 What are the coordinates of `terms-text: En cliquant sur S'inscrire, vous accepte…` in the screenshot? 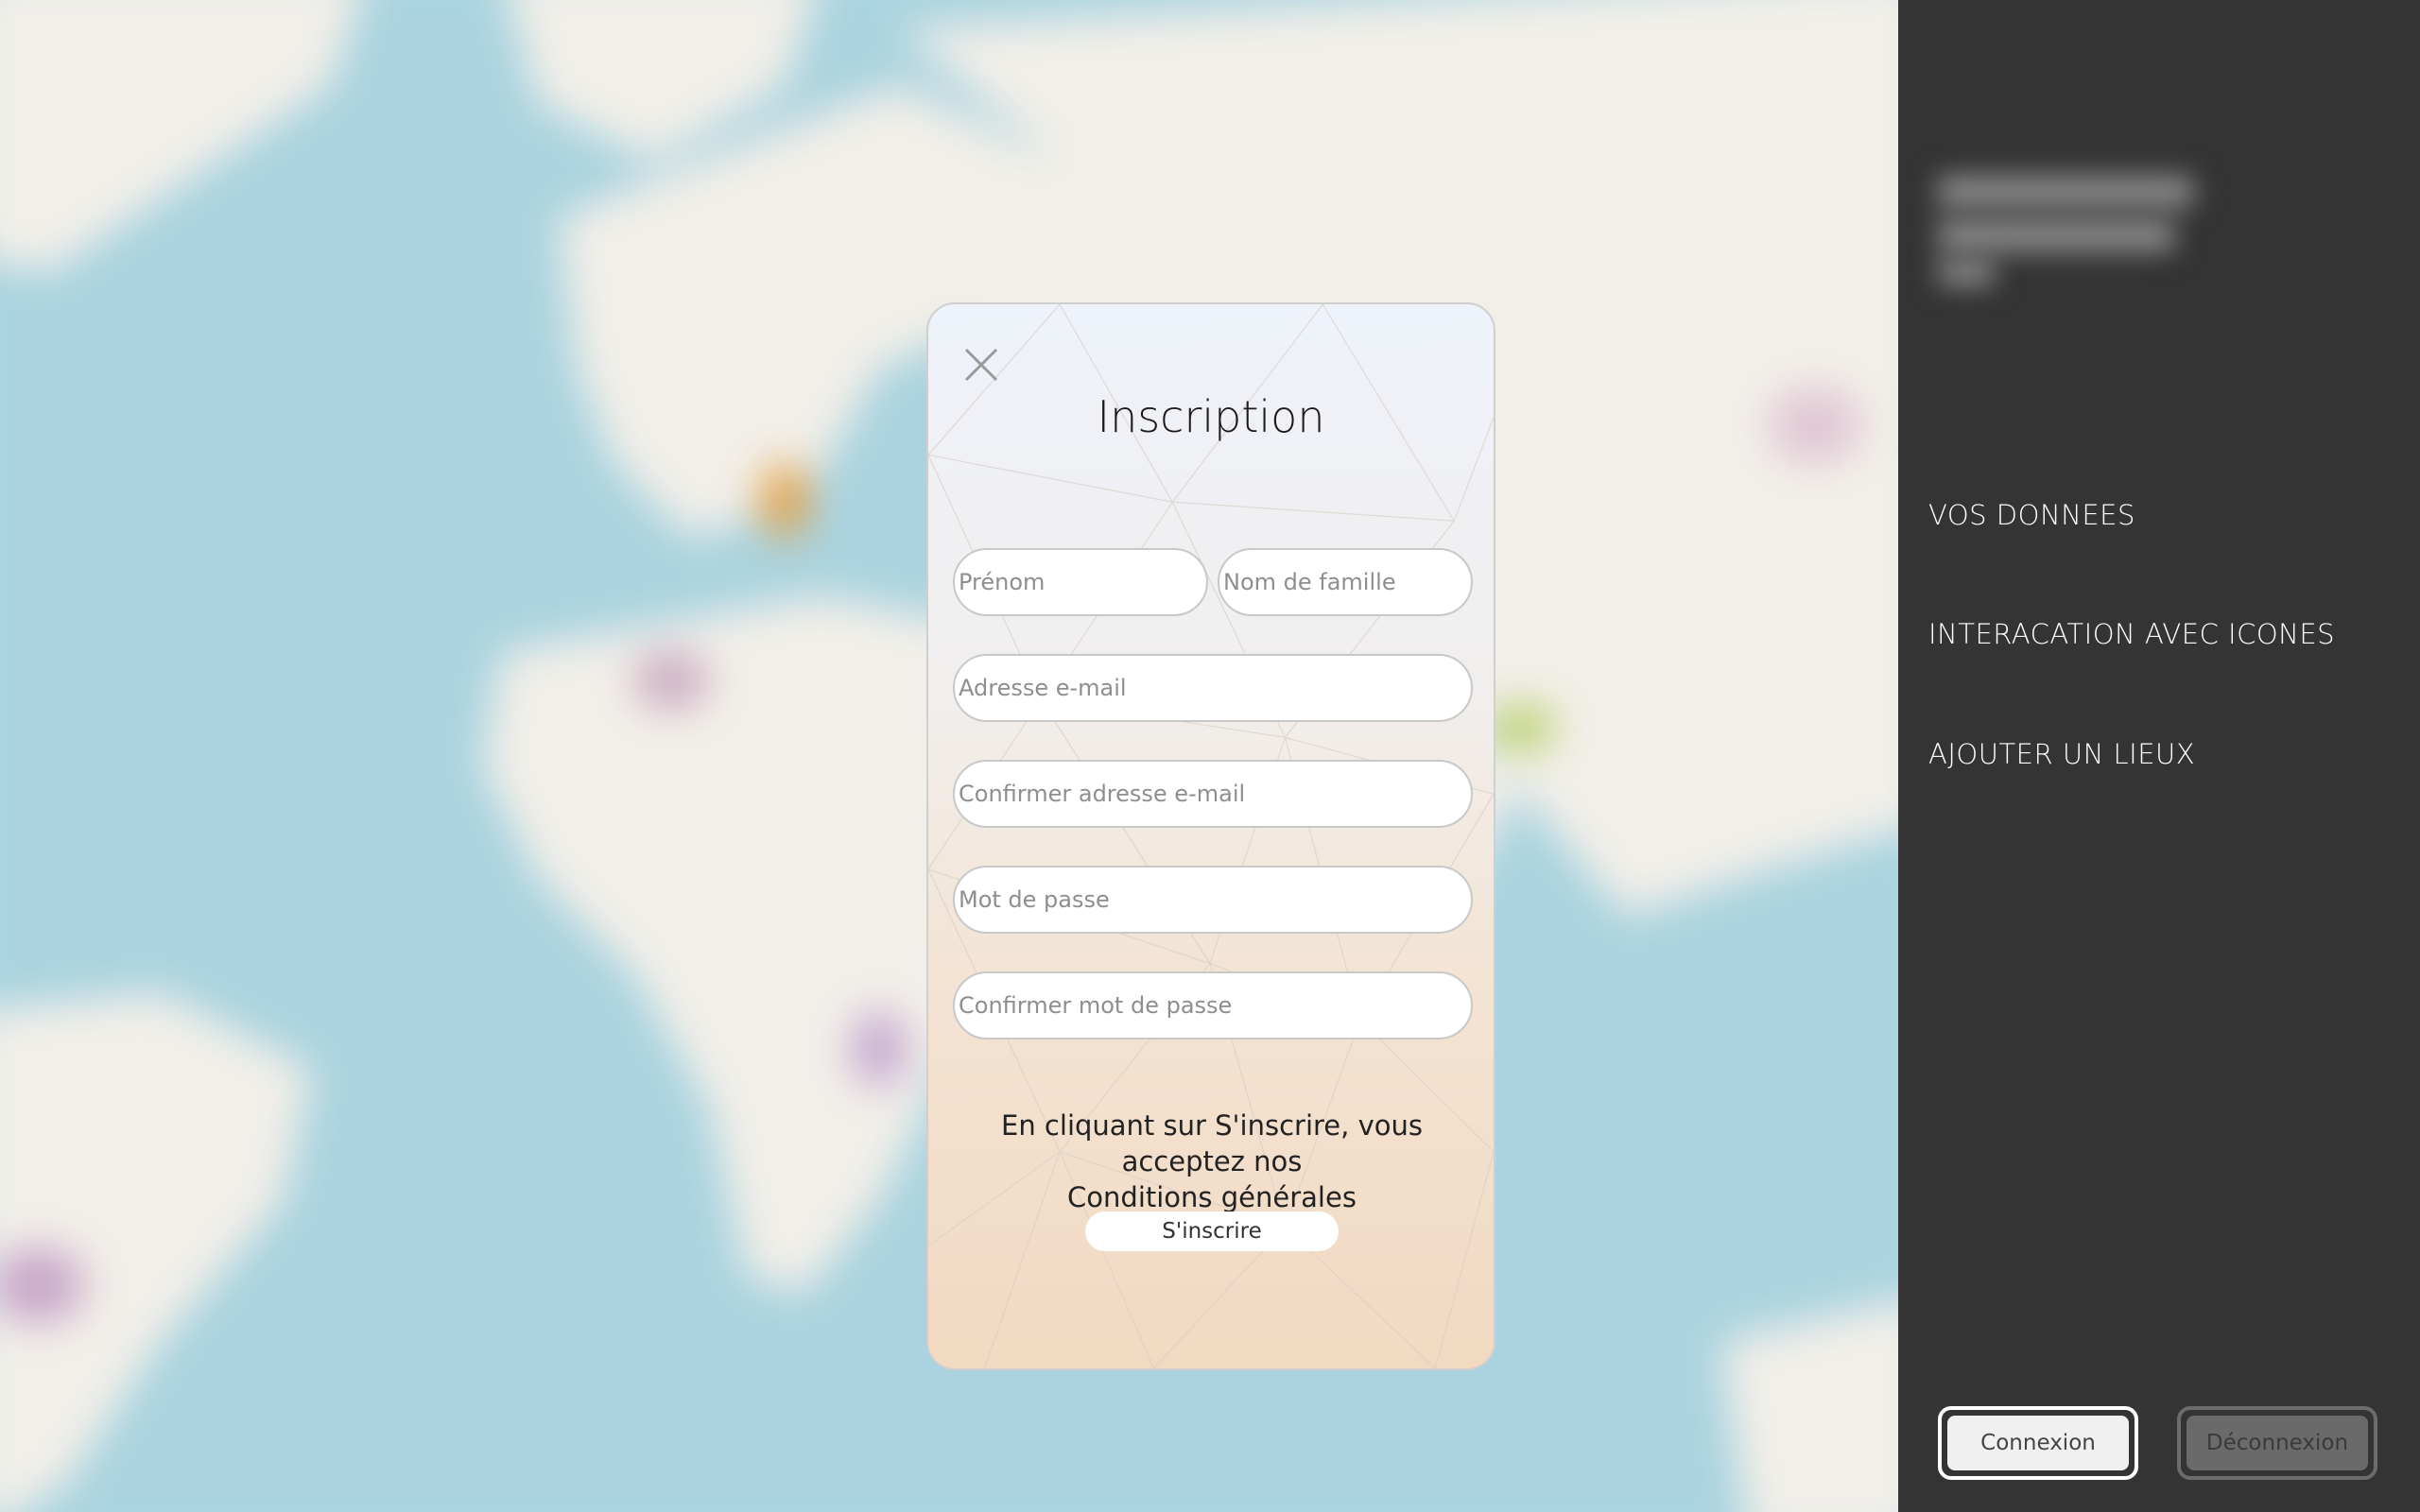 It's located at (1212, 1161).